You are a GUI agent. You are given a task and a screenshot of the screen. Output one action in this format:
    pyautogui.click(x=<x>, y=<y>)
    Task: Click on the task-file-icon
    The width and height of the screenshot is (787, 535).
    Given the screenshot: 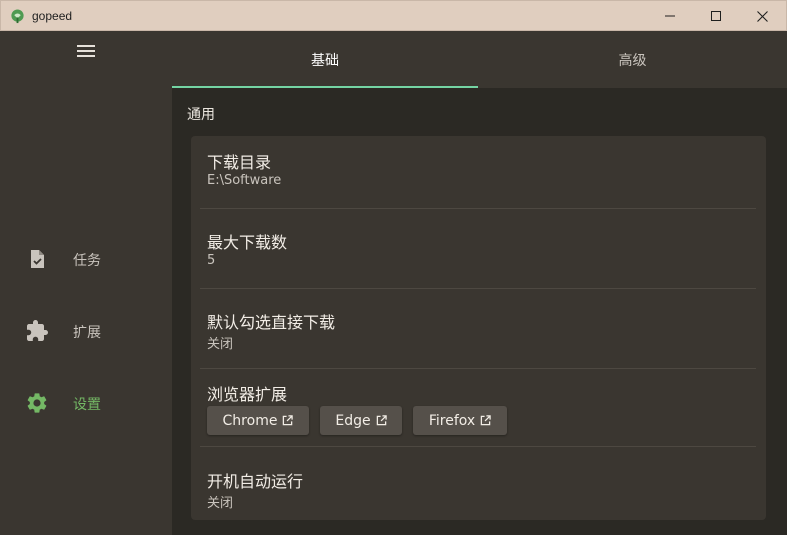 What is the action you would take?
    pyautogui.click(x=37, y=259)
    